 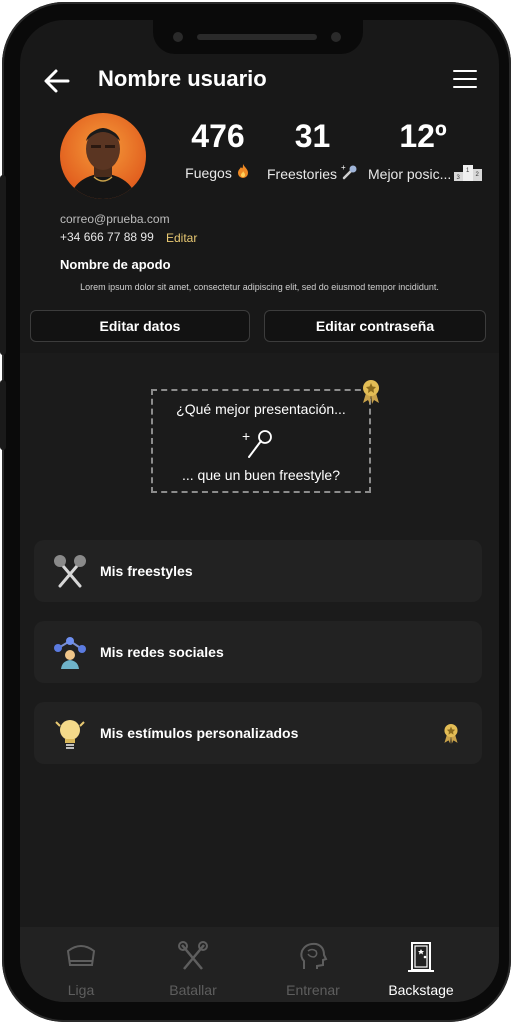 What do you see at coordinates (162, 652) in the screenshot?
I see `row-label: Mis redes sociales` at bounding box center [162, 652].